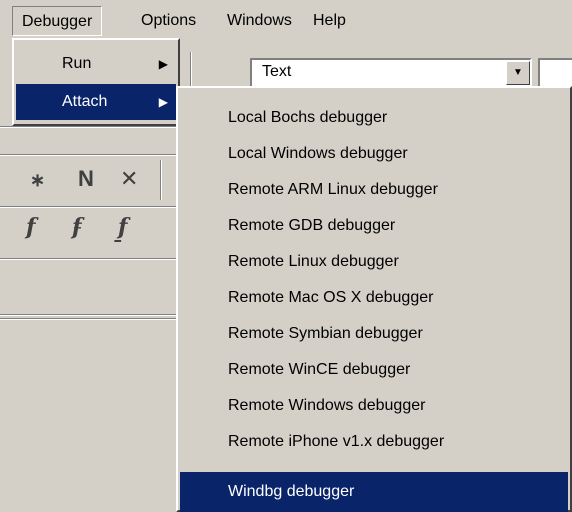  What do you see at coordinates (168, 21) in the screenshot?
I see `menu-options: Options` at bounding box center [168, 21].